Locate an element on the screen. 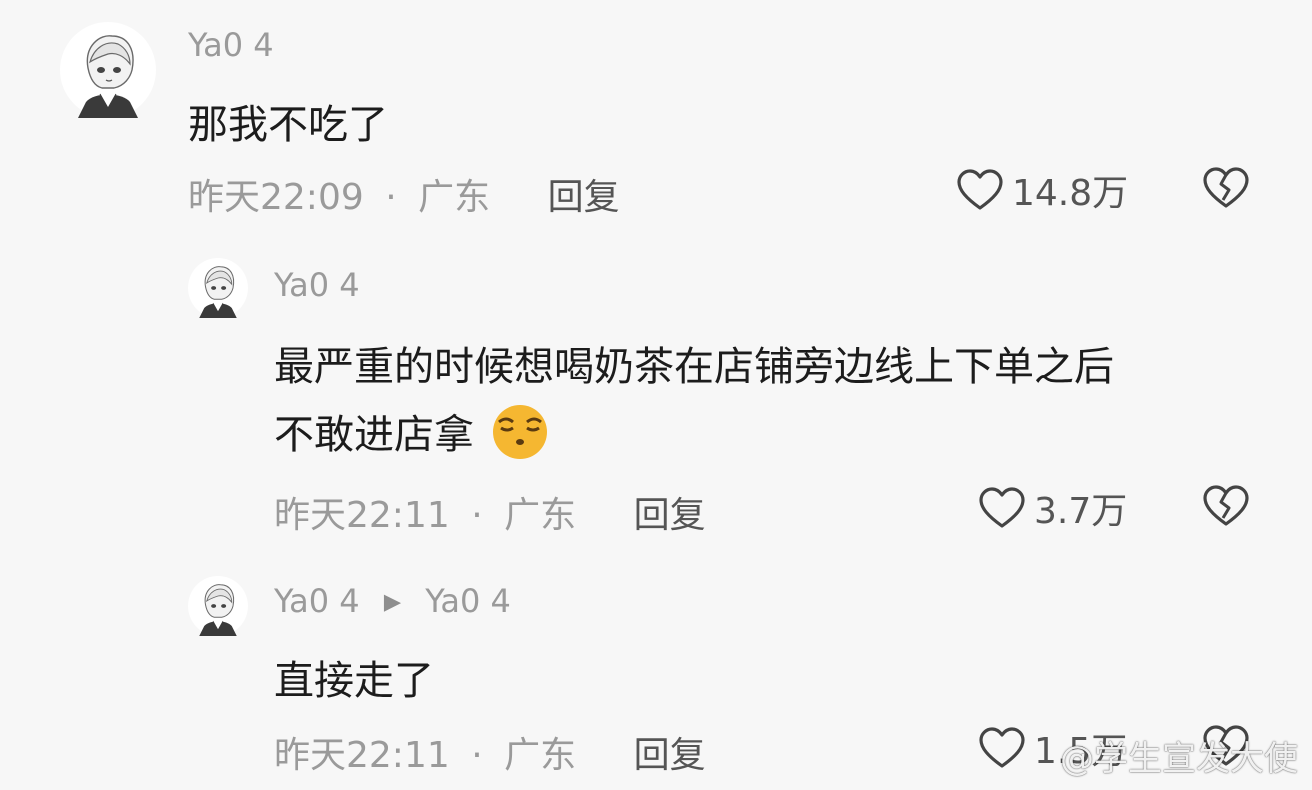 Image resolution: width=1312 pixels, height=790 pixels. username: Ya0 4 ▶ Ya0 4 is located at coordinates (392, 601).